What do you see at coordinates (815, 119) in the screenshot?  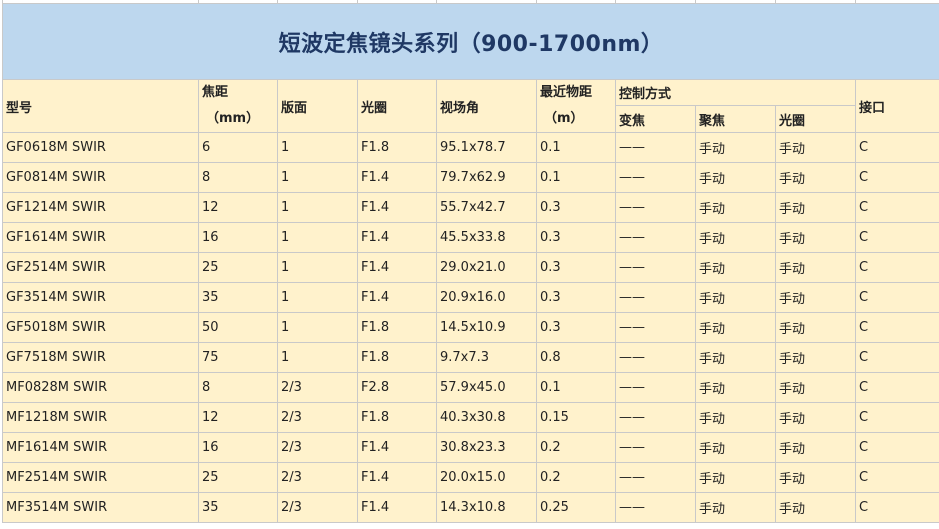 I see `header-iris: 光圈` at bounding box center [815, 119].